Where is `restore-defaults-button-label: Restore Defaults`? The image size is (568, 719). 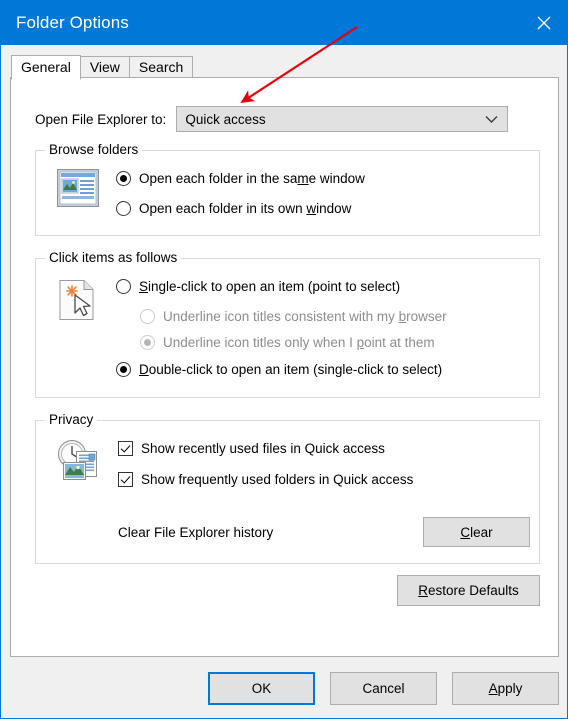 restore-defaults-button-label: Restore Defaults is located at coordinates (468, 590).